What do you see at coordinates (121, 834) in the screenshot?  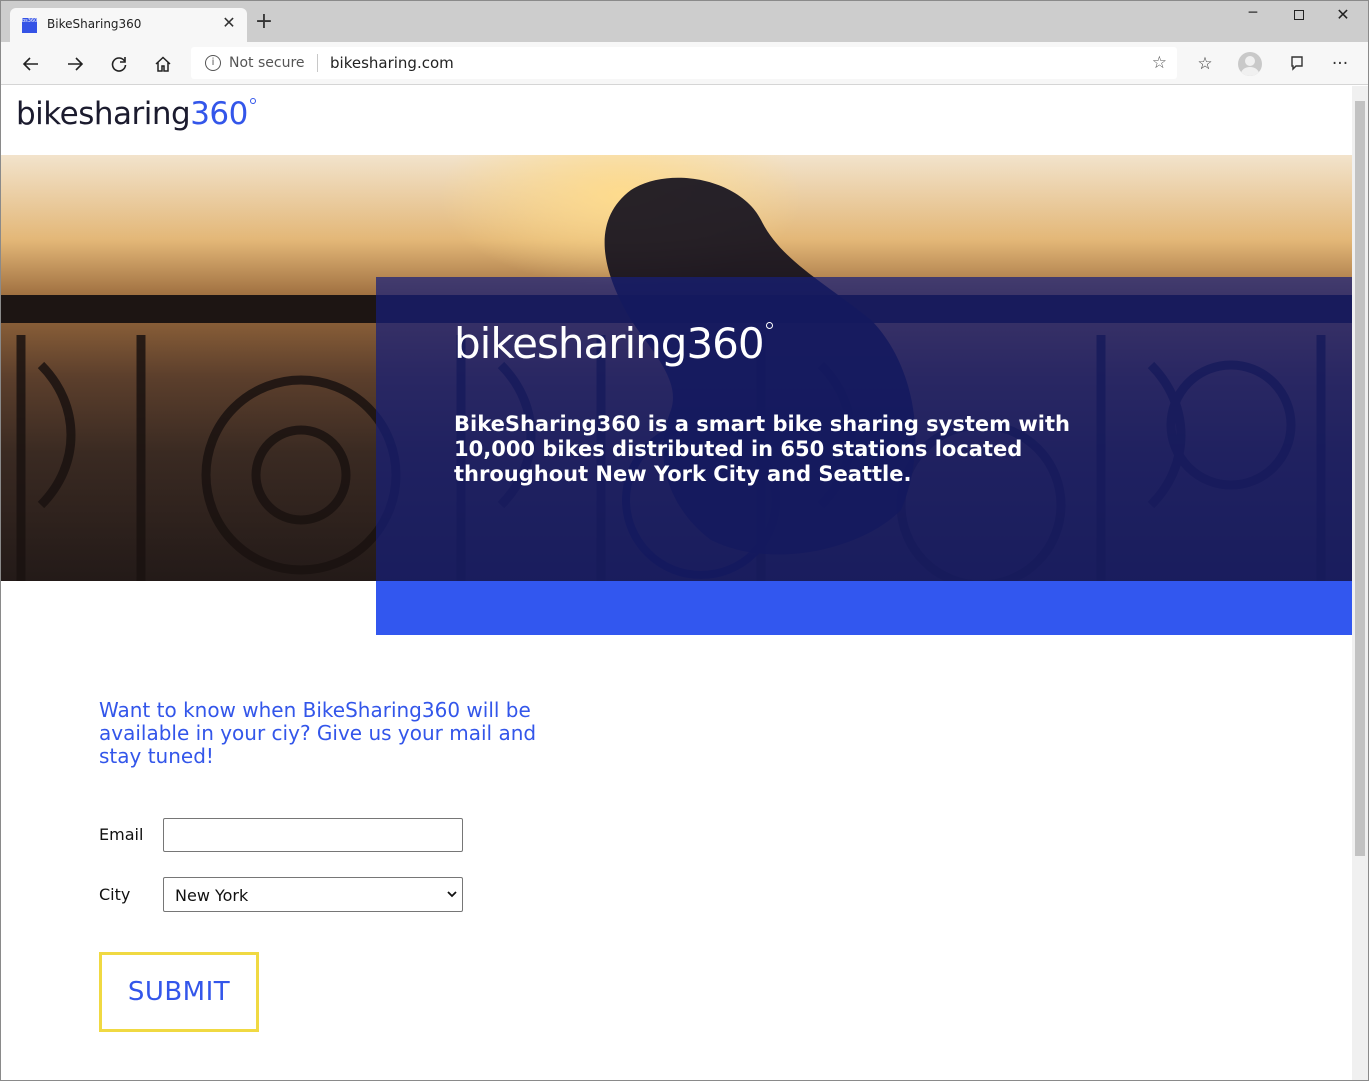 I see `email-label: Email` at bounding box center [121, 834].